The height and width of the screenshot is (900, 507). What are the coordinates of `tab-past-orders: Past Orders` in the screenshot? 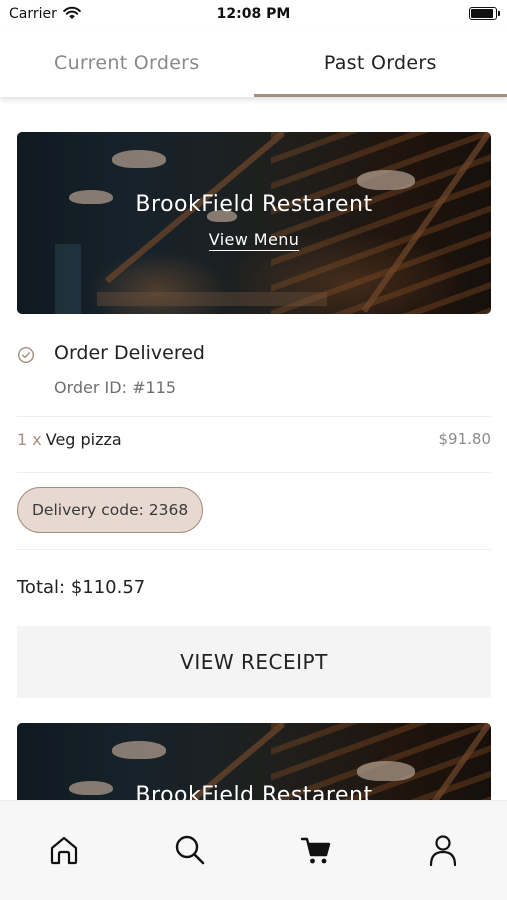 It's located at (380, 63).